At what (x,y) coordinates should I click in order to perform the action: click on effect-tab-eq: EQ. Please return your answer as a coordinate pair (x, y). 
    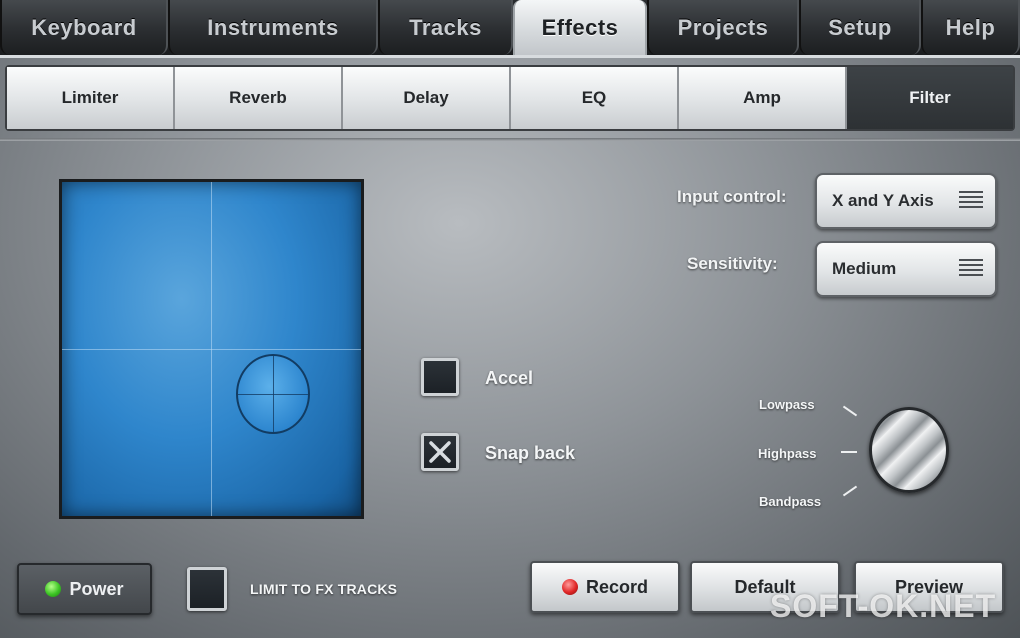
    Looking at the image, I should click on (595, 98).